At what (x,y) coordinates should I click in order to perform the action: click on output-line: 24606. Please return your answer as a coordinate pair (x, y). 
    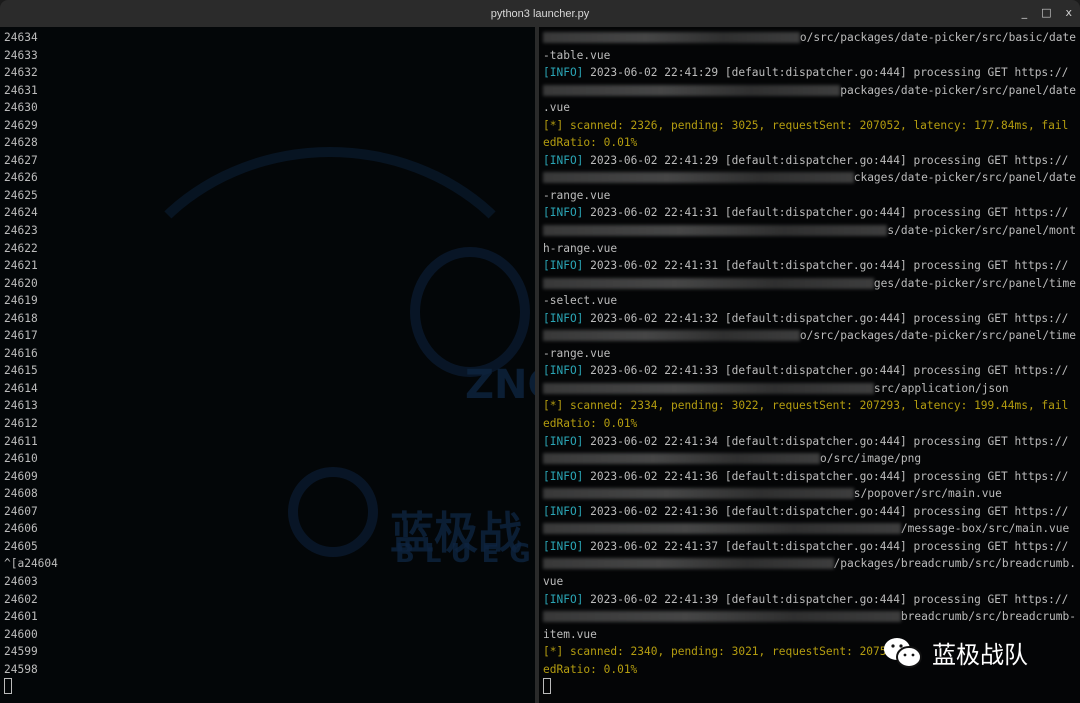
    Looking at the image, I should click on (21, 529).